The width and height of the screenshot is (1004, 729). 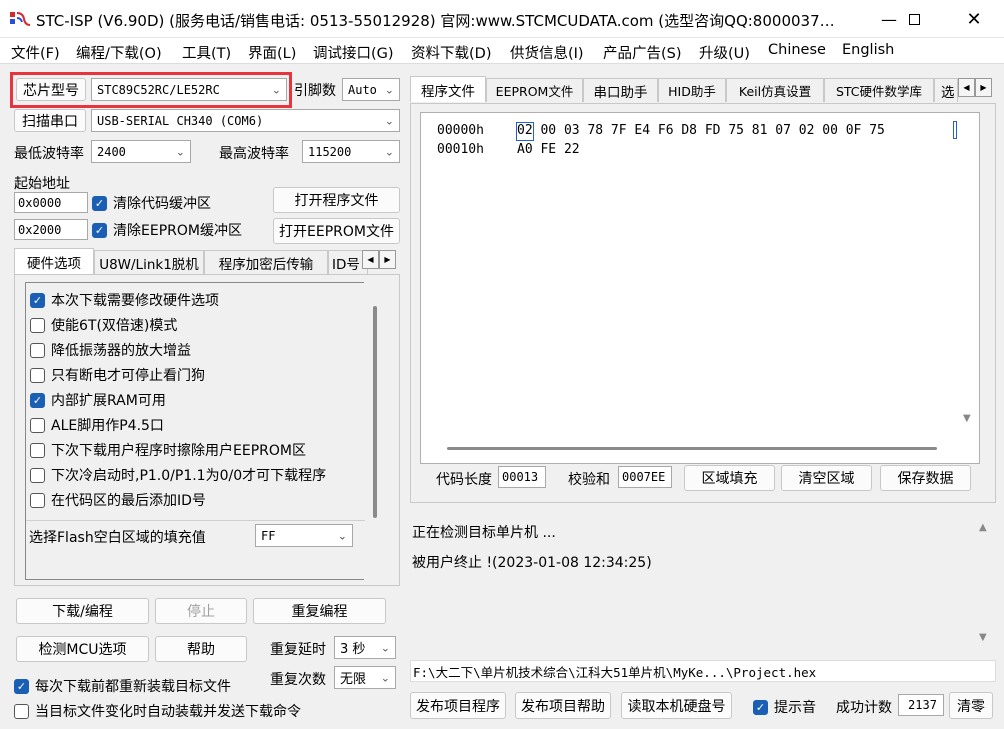 What do you see at coordinates (119, 52) in the screenshot?
I see `menu-program-download: 编程/下载(O)` at bounding box center [119, 52].